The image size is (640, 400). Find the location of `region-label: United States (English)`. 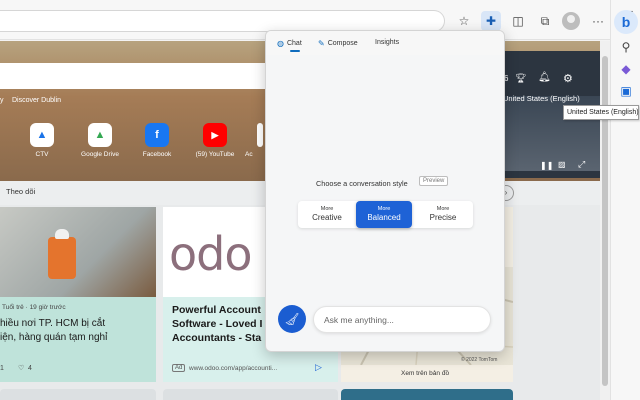

region-label: United States (English) is located at coordinates (541, 98).